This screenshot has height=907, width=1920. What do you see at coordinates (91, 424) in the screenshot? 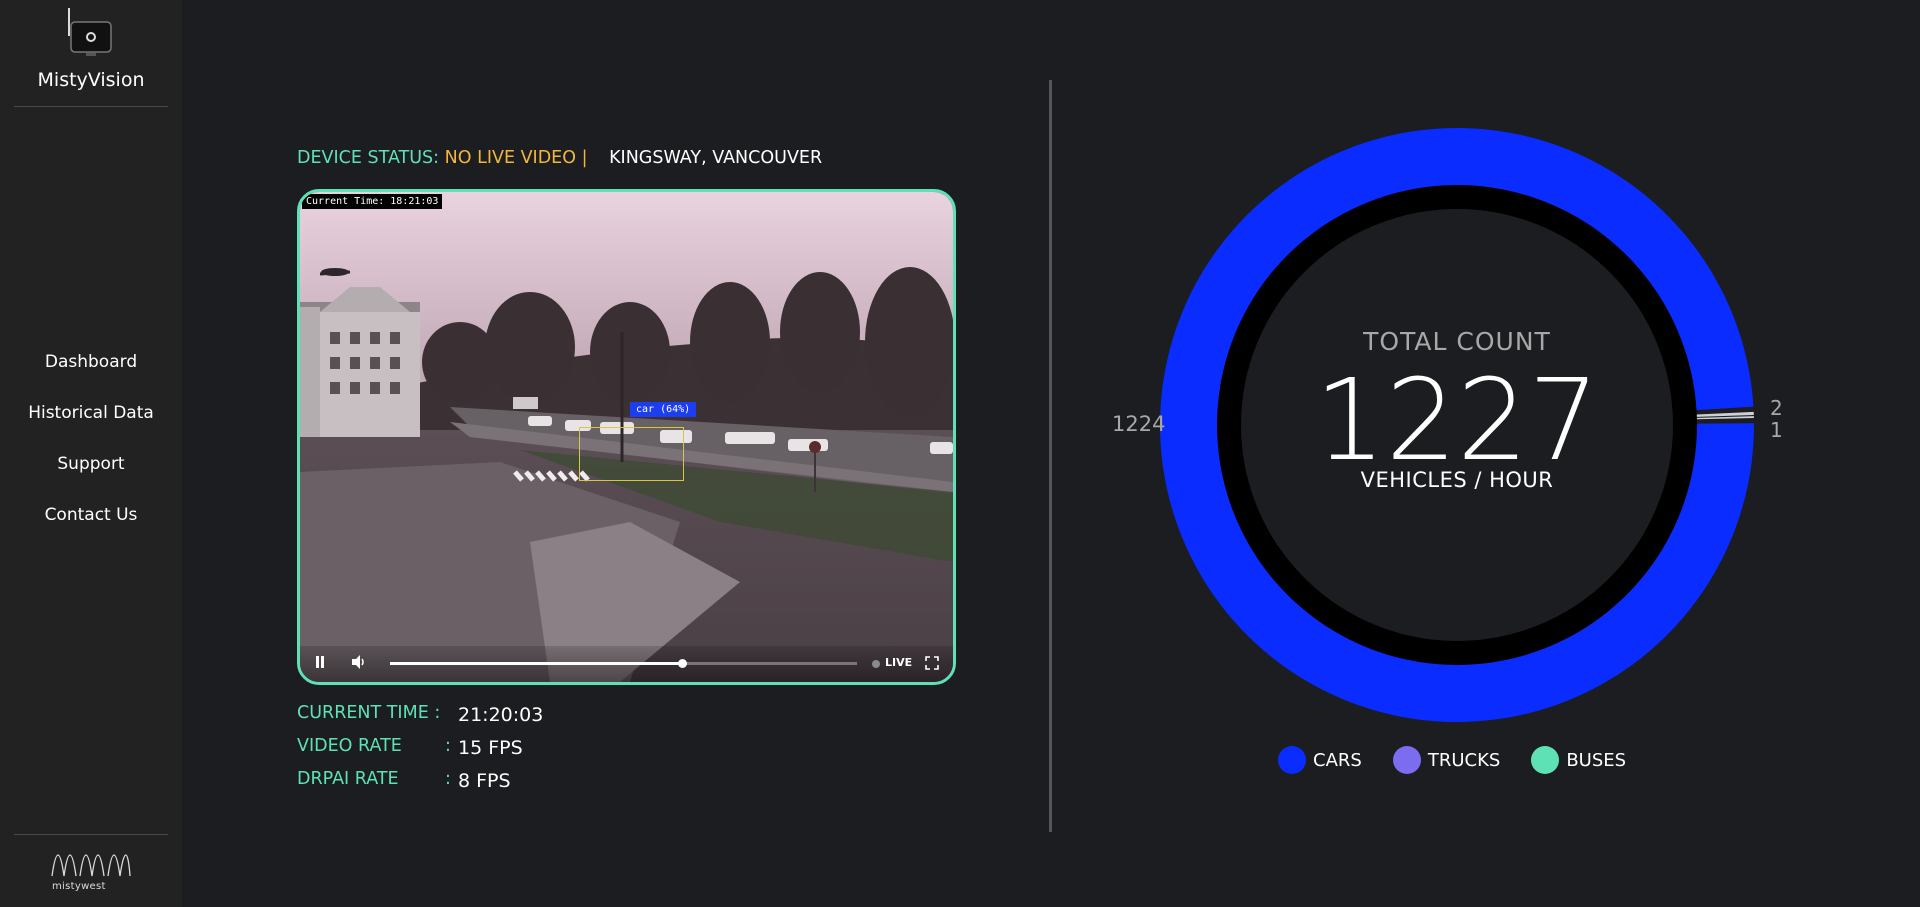
I see `sidebar-item-historical-data: Historical Data` at bounding box center [91, 424].